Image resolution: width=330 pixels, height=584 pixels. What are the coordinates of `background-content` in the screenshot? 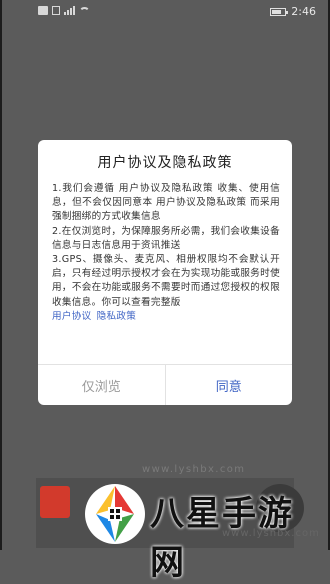 It's located at (165, 513).